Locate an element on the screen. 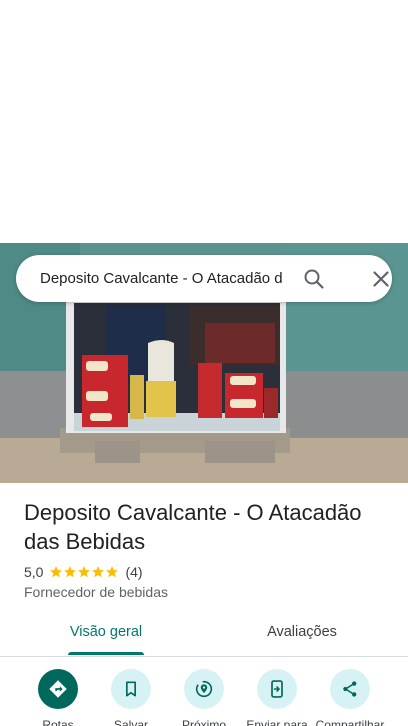 This screenshot has height=726, width=408. search-bar: Deposito Cavalcante - O Atacadão d is located at coordinates (204, 278).